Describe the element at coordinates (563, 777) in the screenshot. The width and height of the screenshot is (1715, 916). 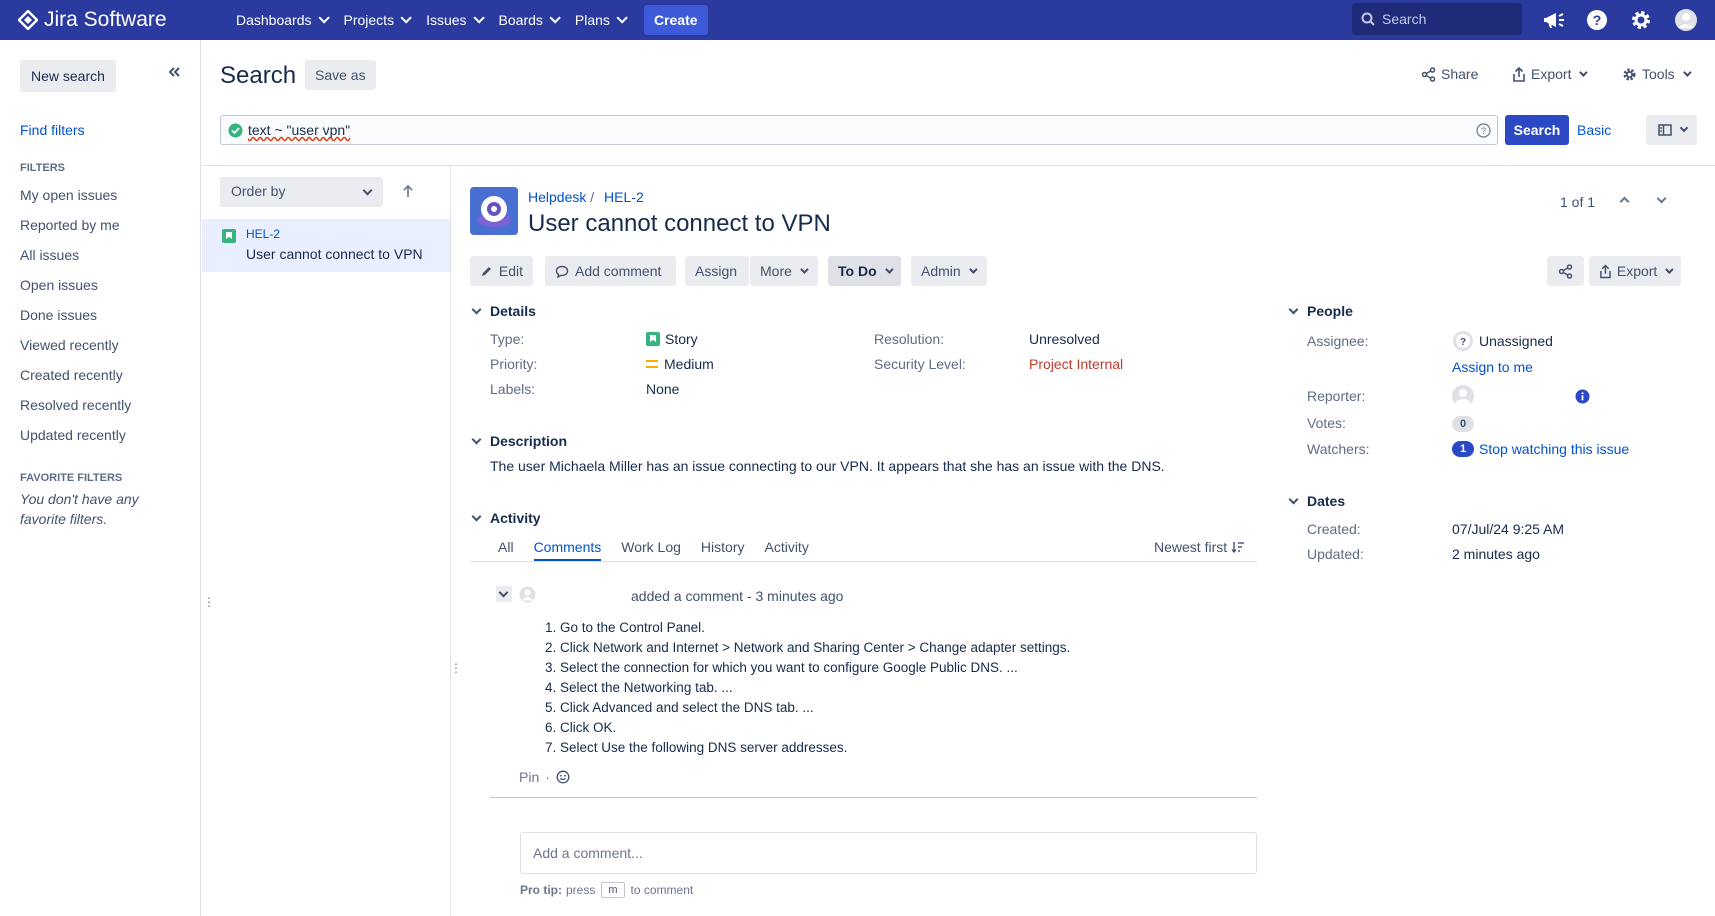
I see `emoji-reaction-icon` at that location.